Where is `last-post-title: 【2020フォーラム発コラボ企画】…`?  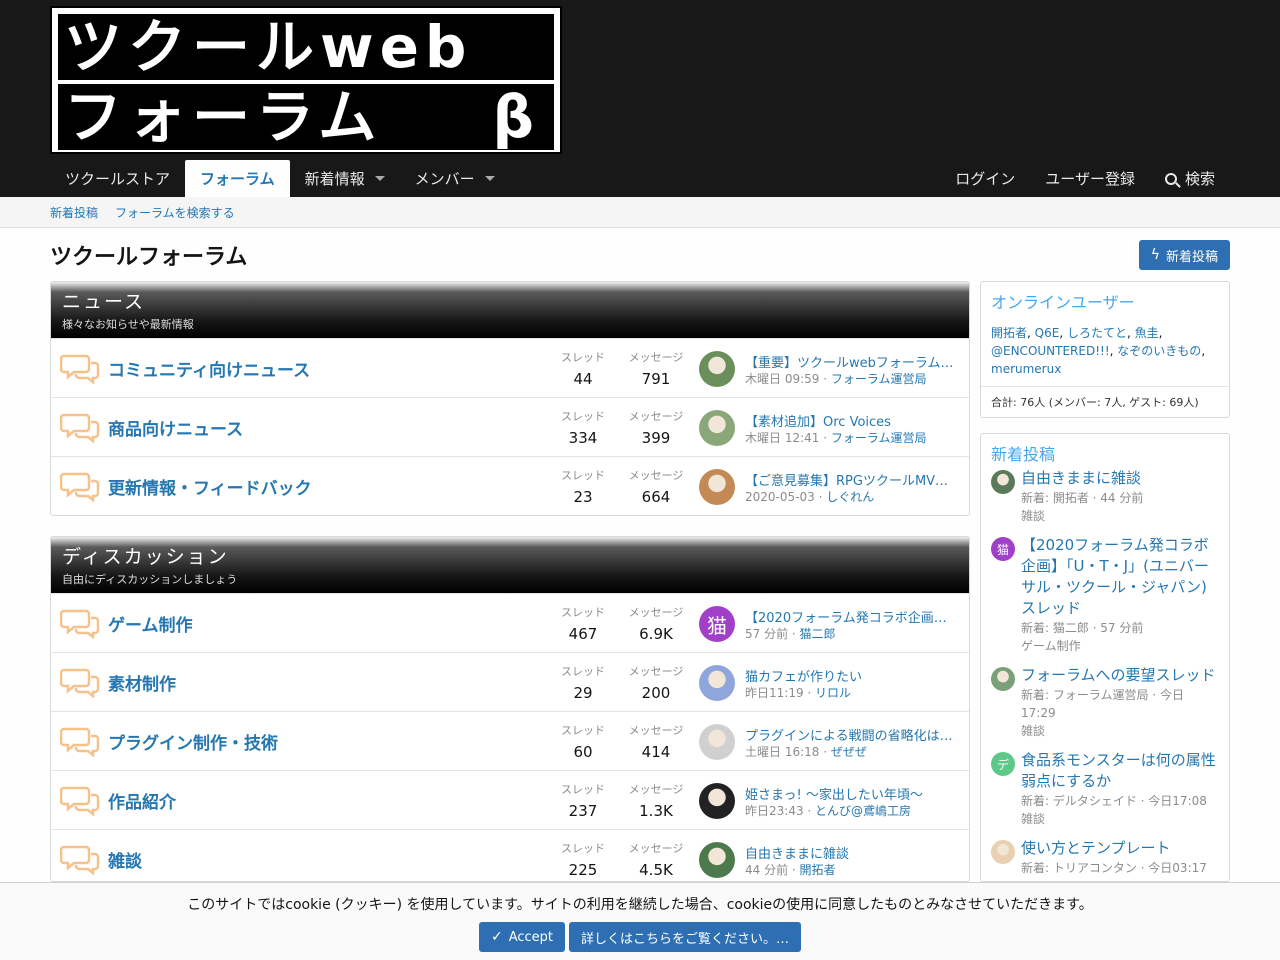
last-post-title: 【2020フォーラム発コラボ企画】… is located at coordinates (852, 616).